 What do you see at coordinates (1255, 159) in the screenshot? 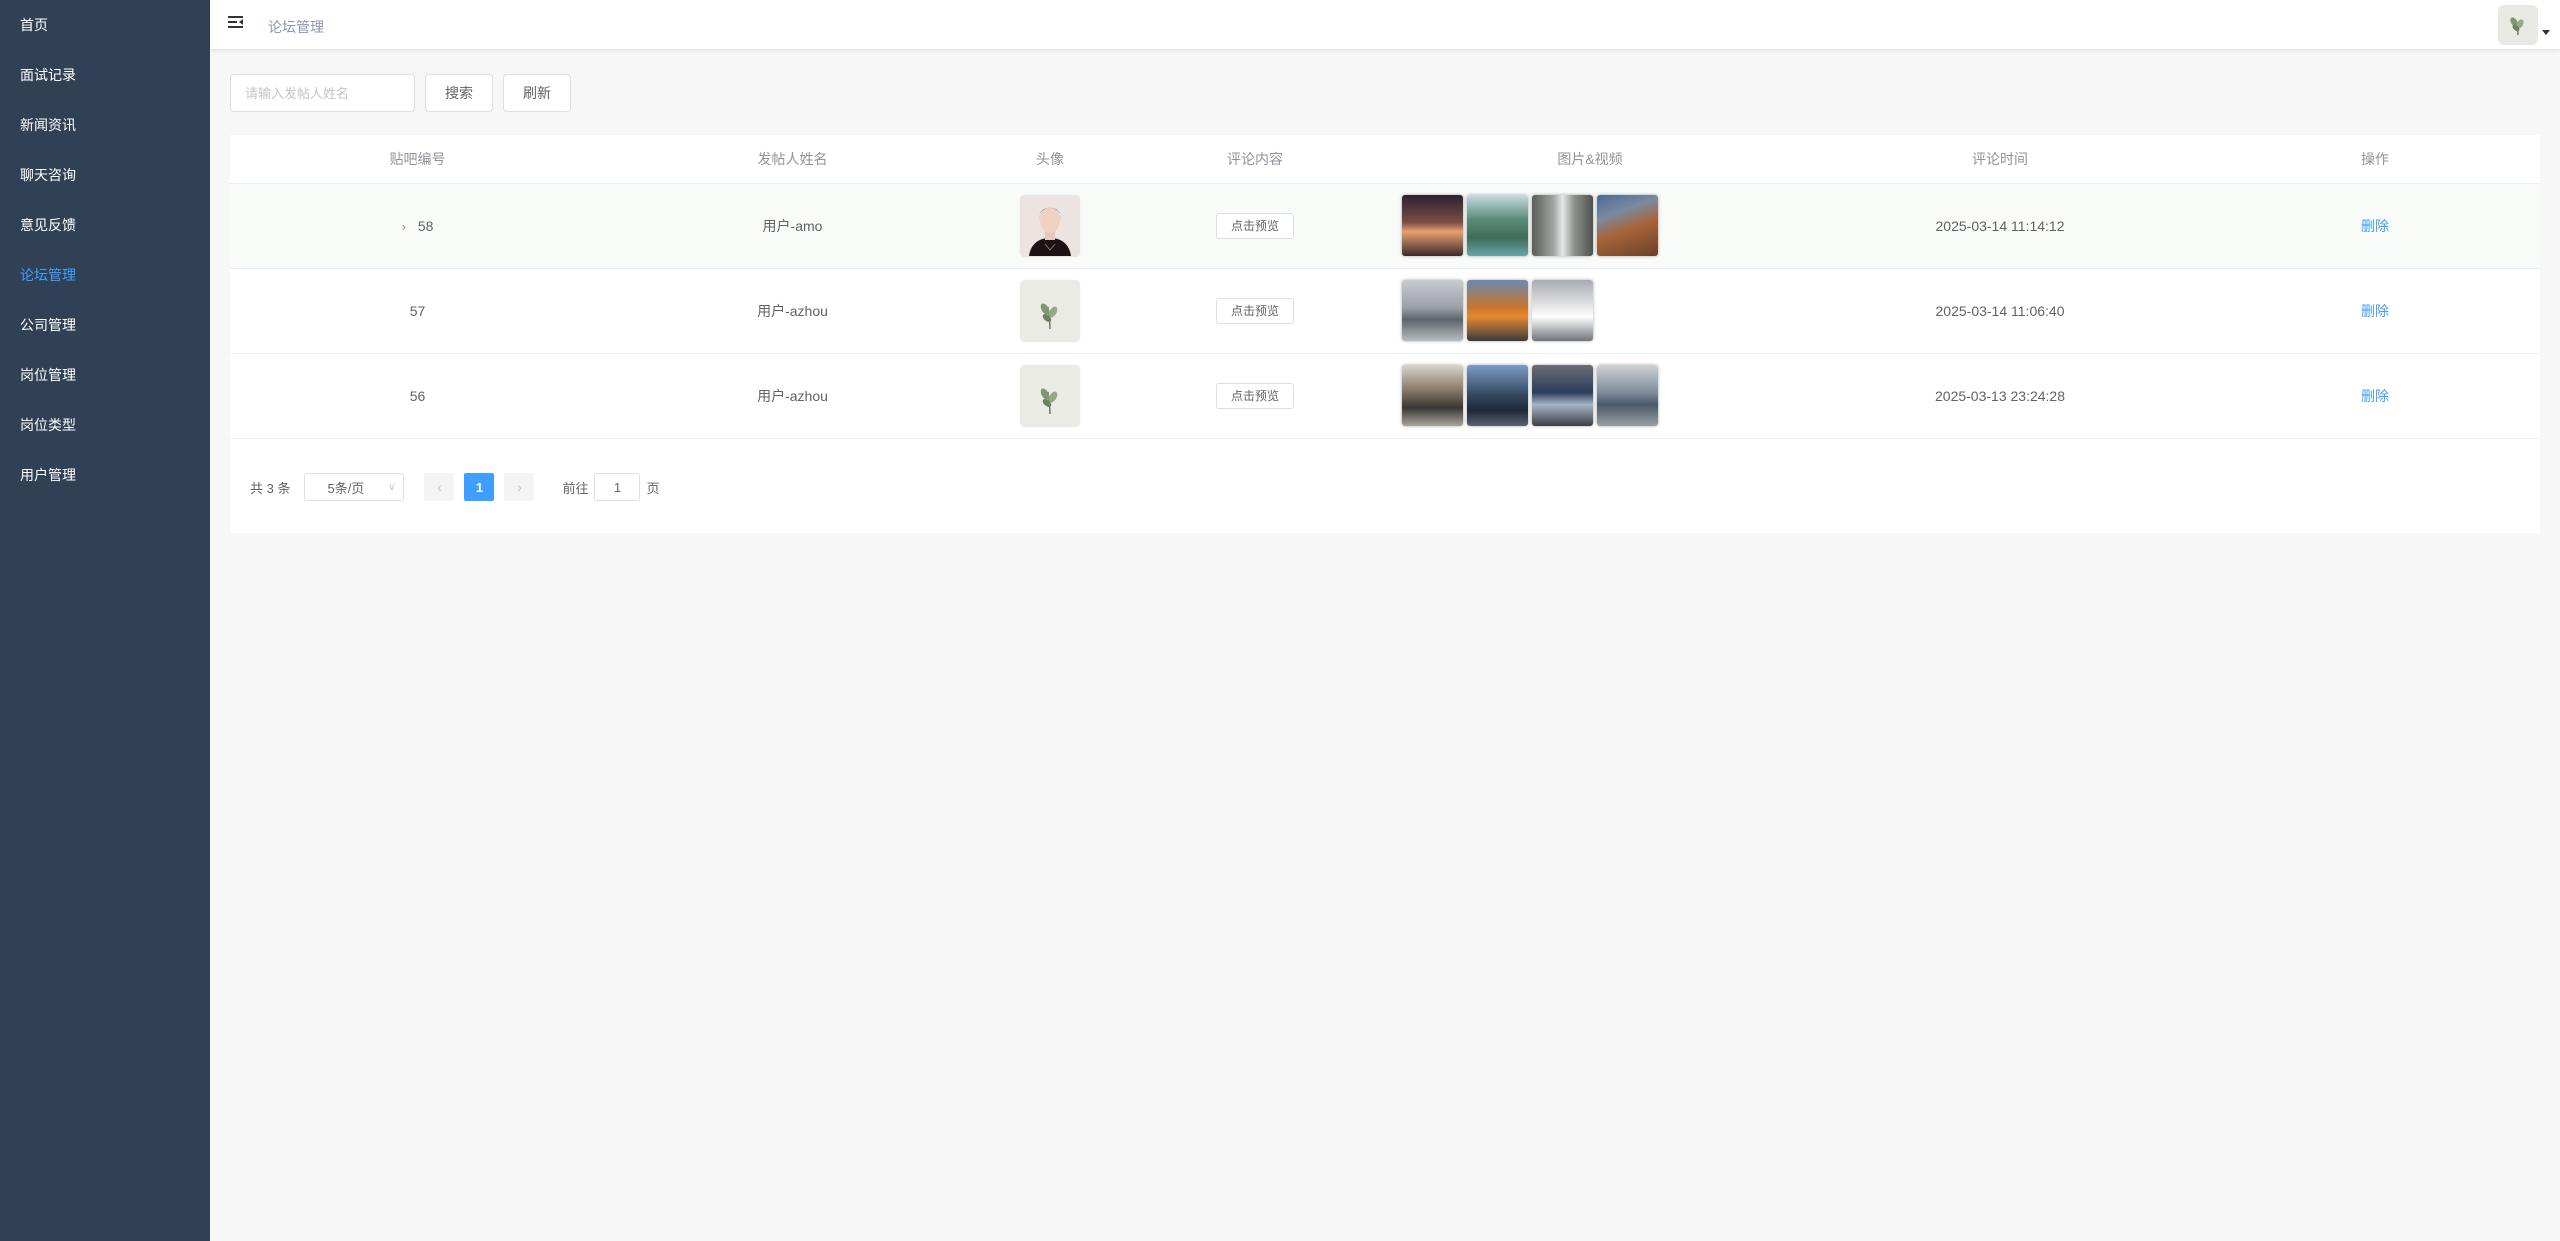
I see `column-header-content: 评论内容` at bounding box center [1255, 159].